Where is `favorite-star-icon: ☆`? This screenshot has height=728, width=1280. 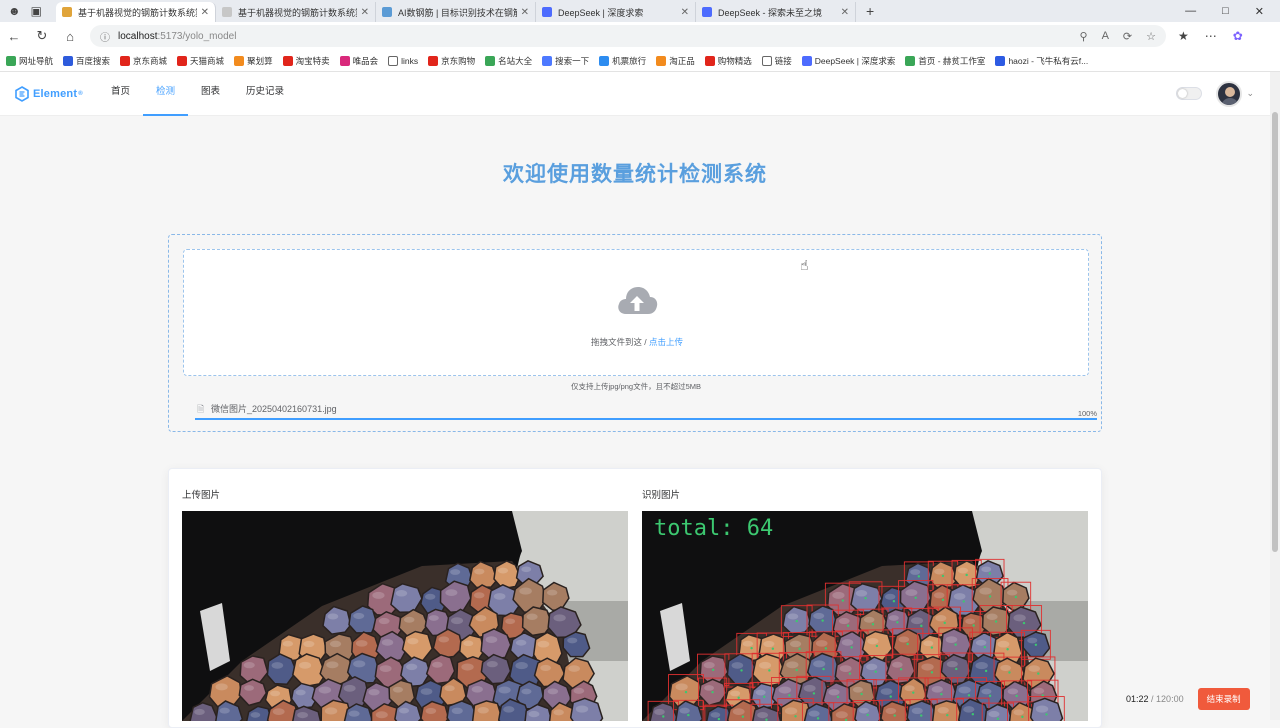
favorite-star-icon: ☆ is located at coordinates (1151, 36).